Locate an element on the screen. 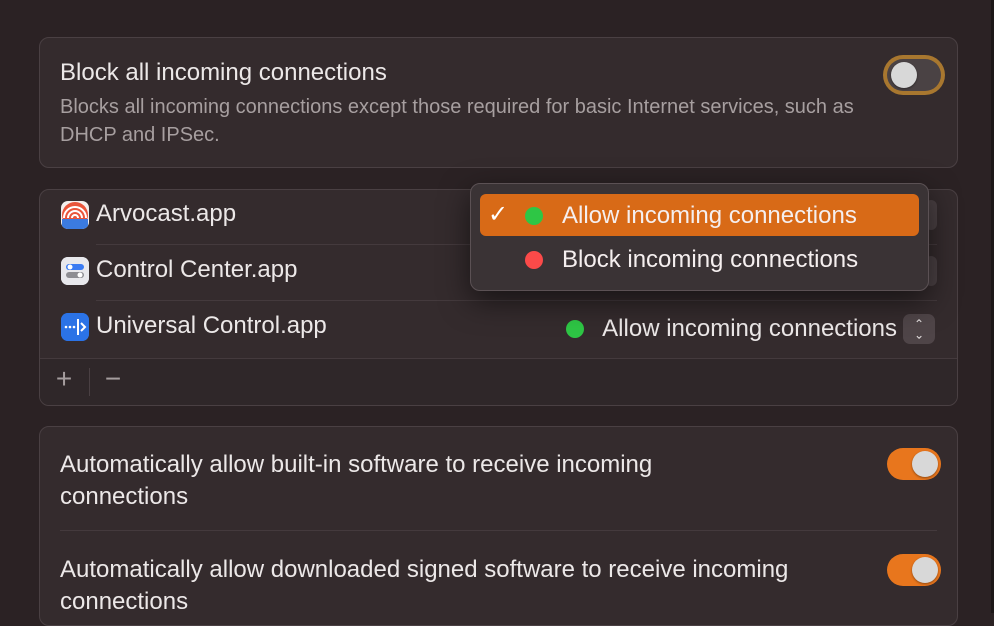  menu-item-block: Block incoming connections is located at coordinates (699, 259).